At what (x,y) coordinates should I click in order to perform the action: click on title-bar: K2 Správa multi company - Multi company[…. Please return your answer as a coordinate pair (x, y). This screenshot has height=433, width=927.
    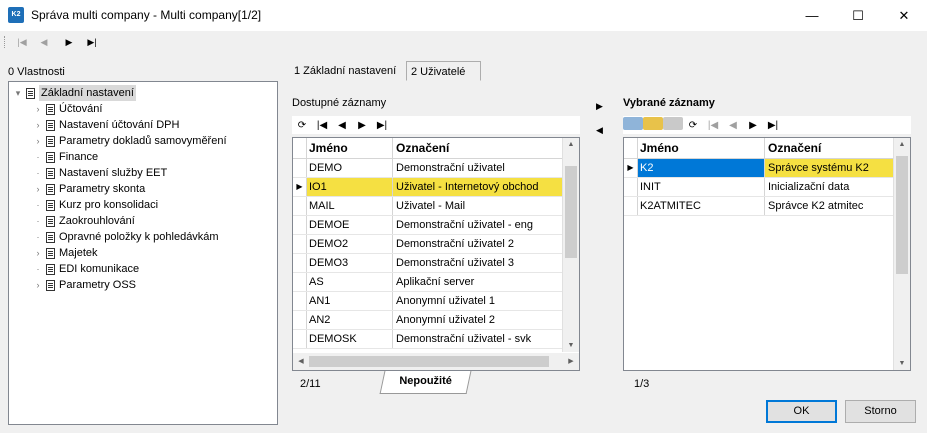
    Looking at the image, I should click on (463, 15).